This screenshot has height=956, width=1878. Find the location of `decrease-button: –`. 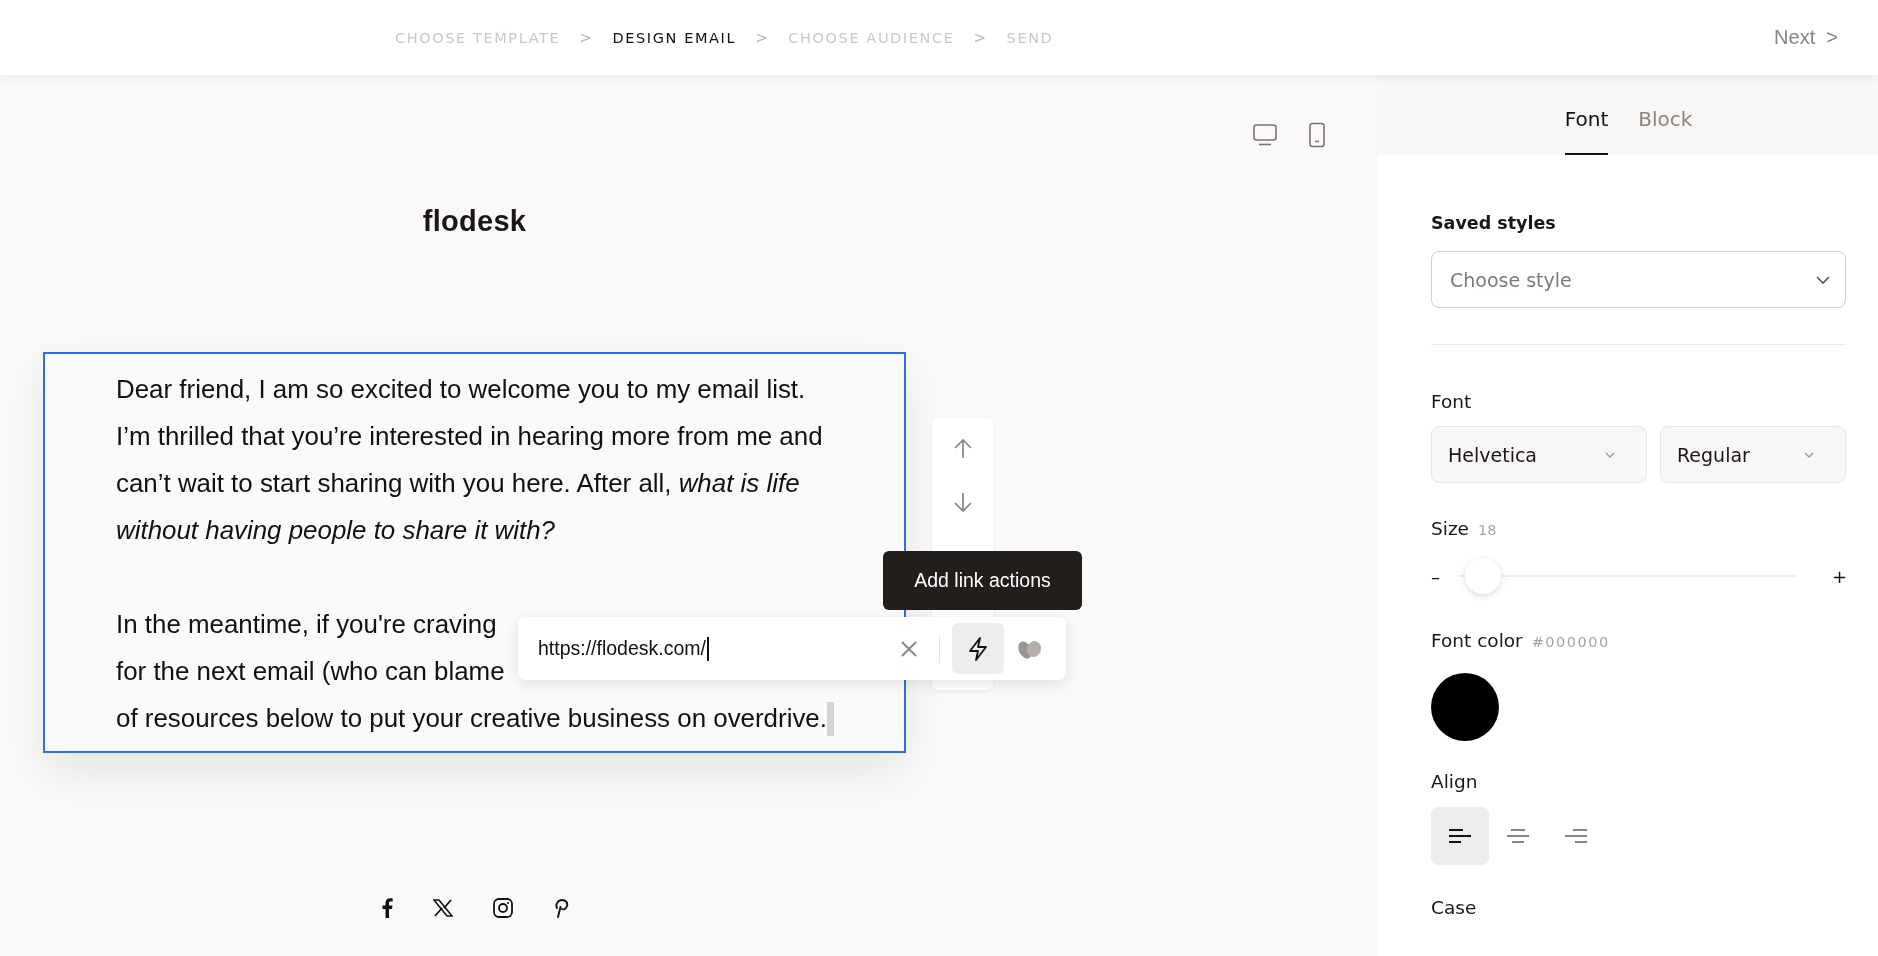

decrease-button: – is located at coordinates (1438, 576).